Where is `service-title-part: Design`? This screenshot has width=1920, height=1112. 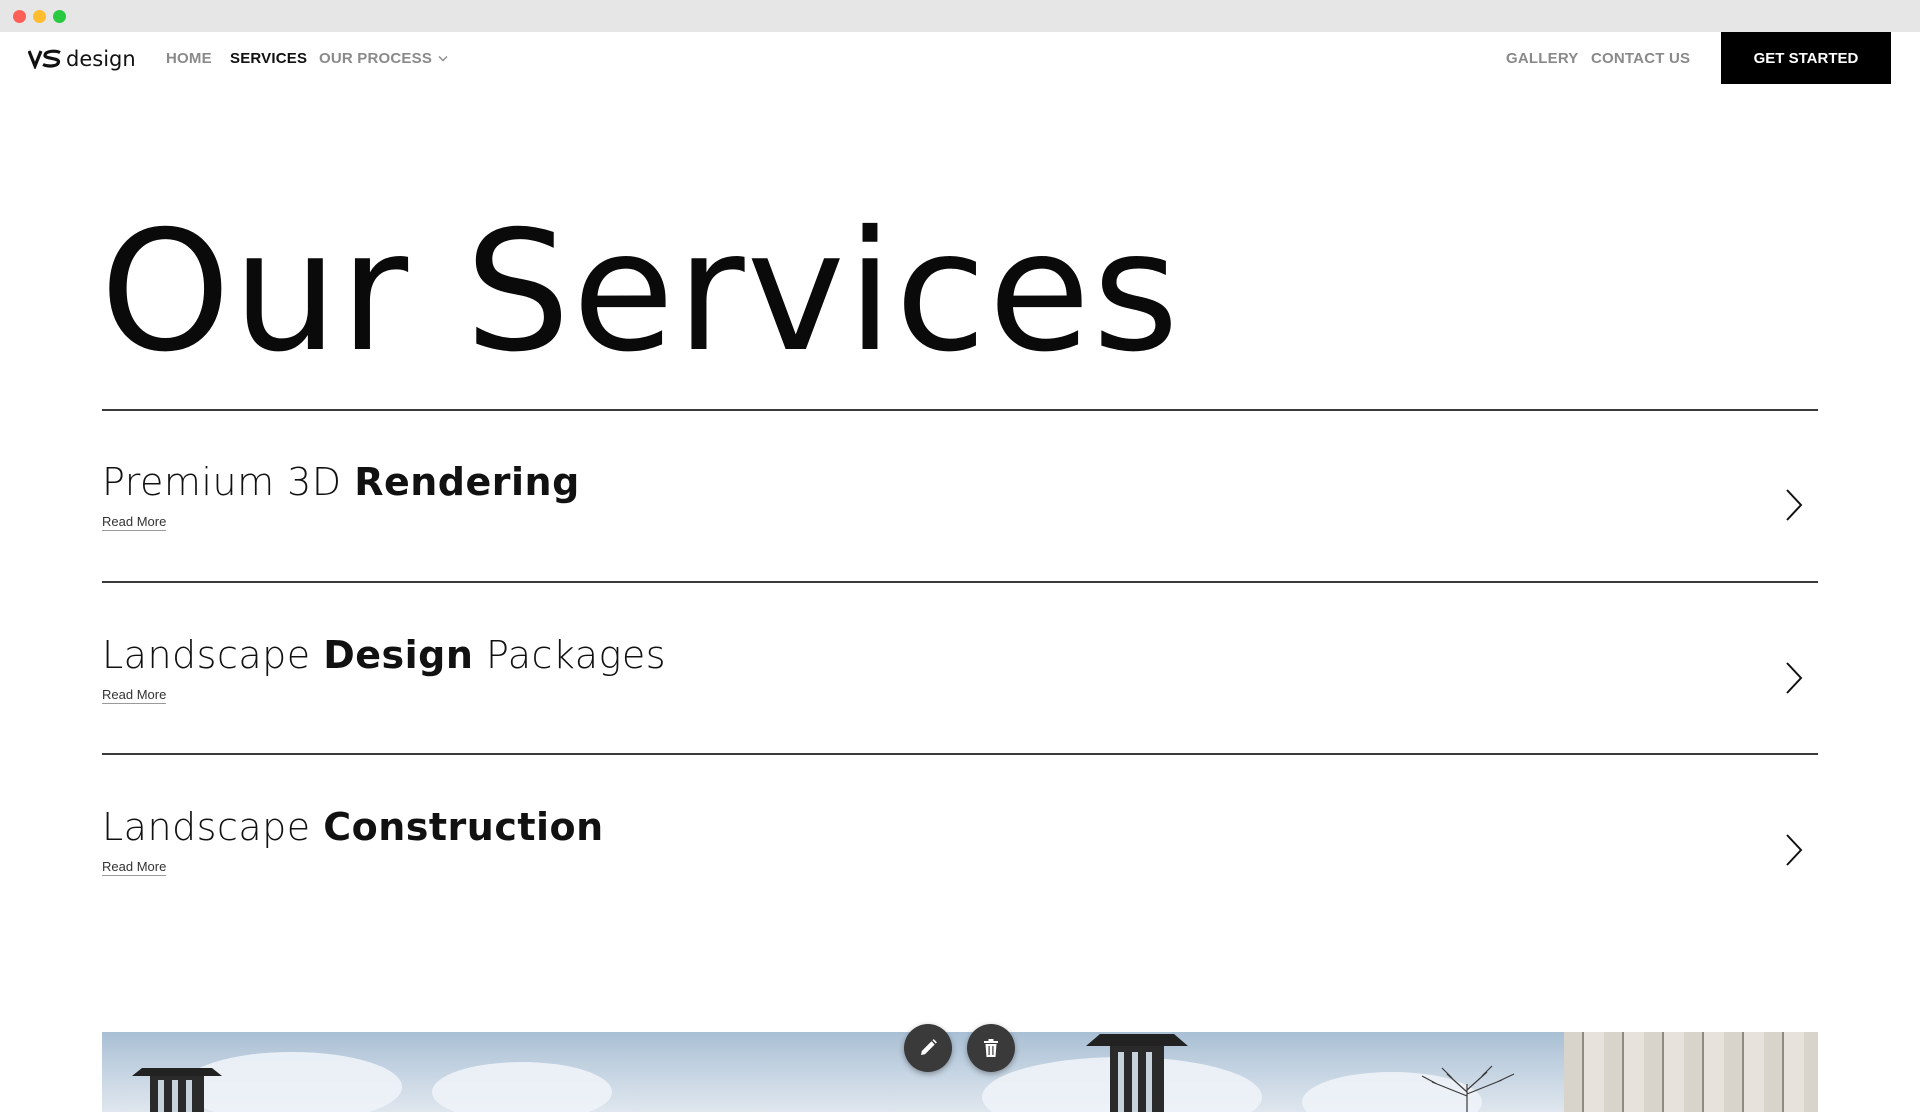 service-title-part: Design is located at coordinates (398, 655).